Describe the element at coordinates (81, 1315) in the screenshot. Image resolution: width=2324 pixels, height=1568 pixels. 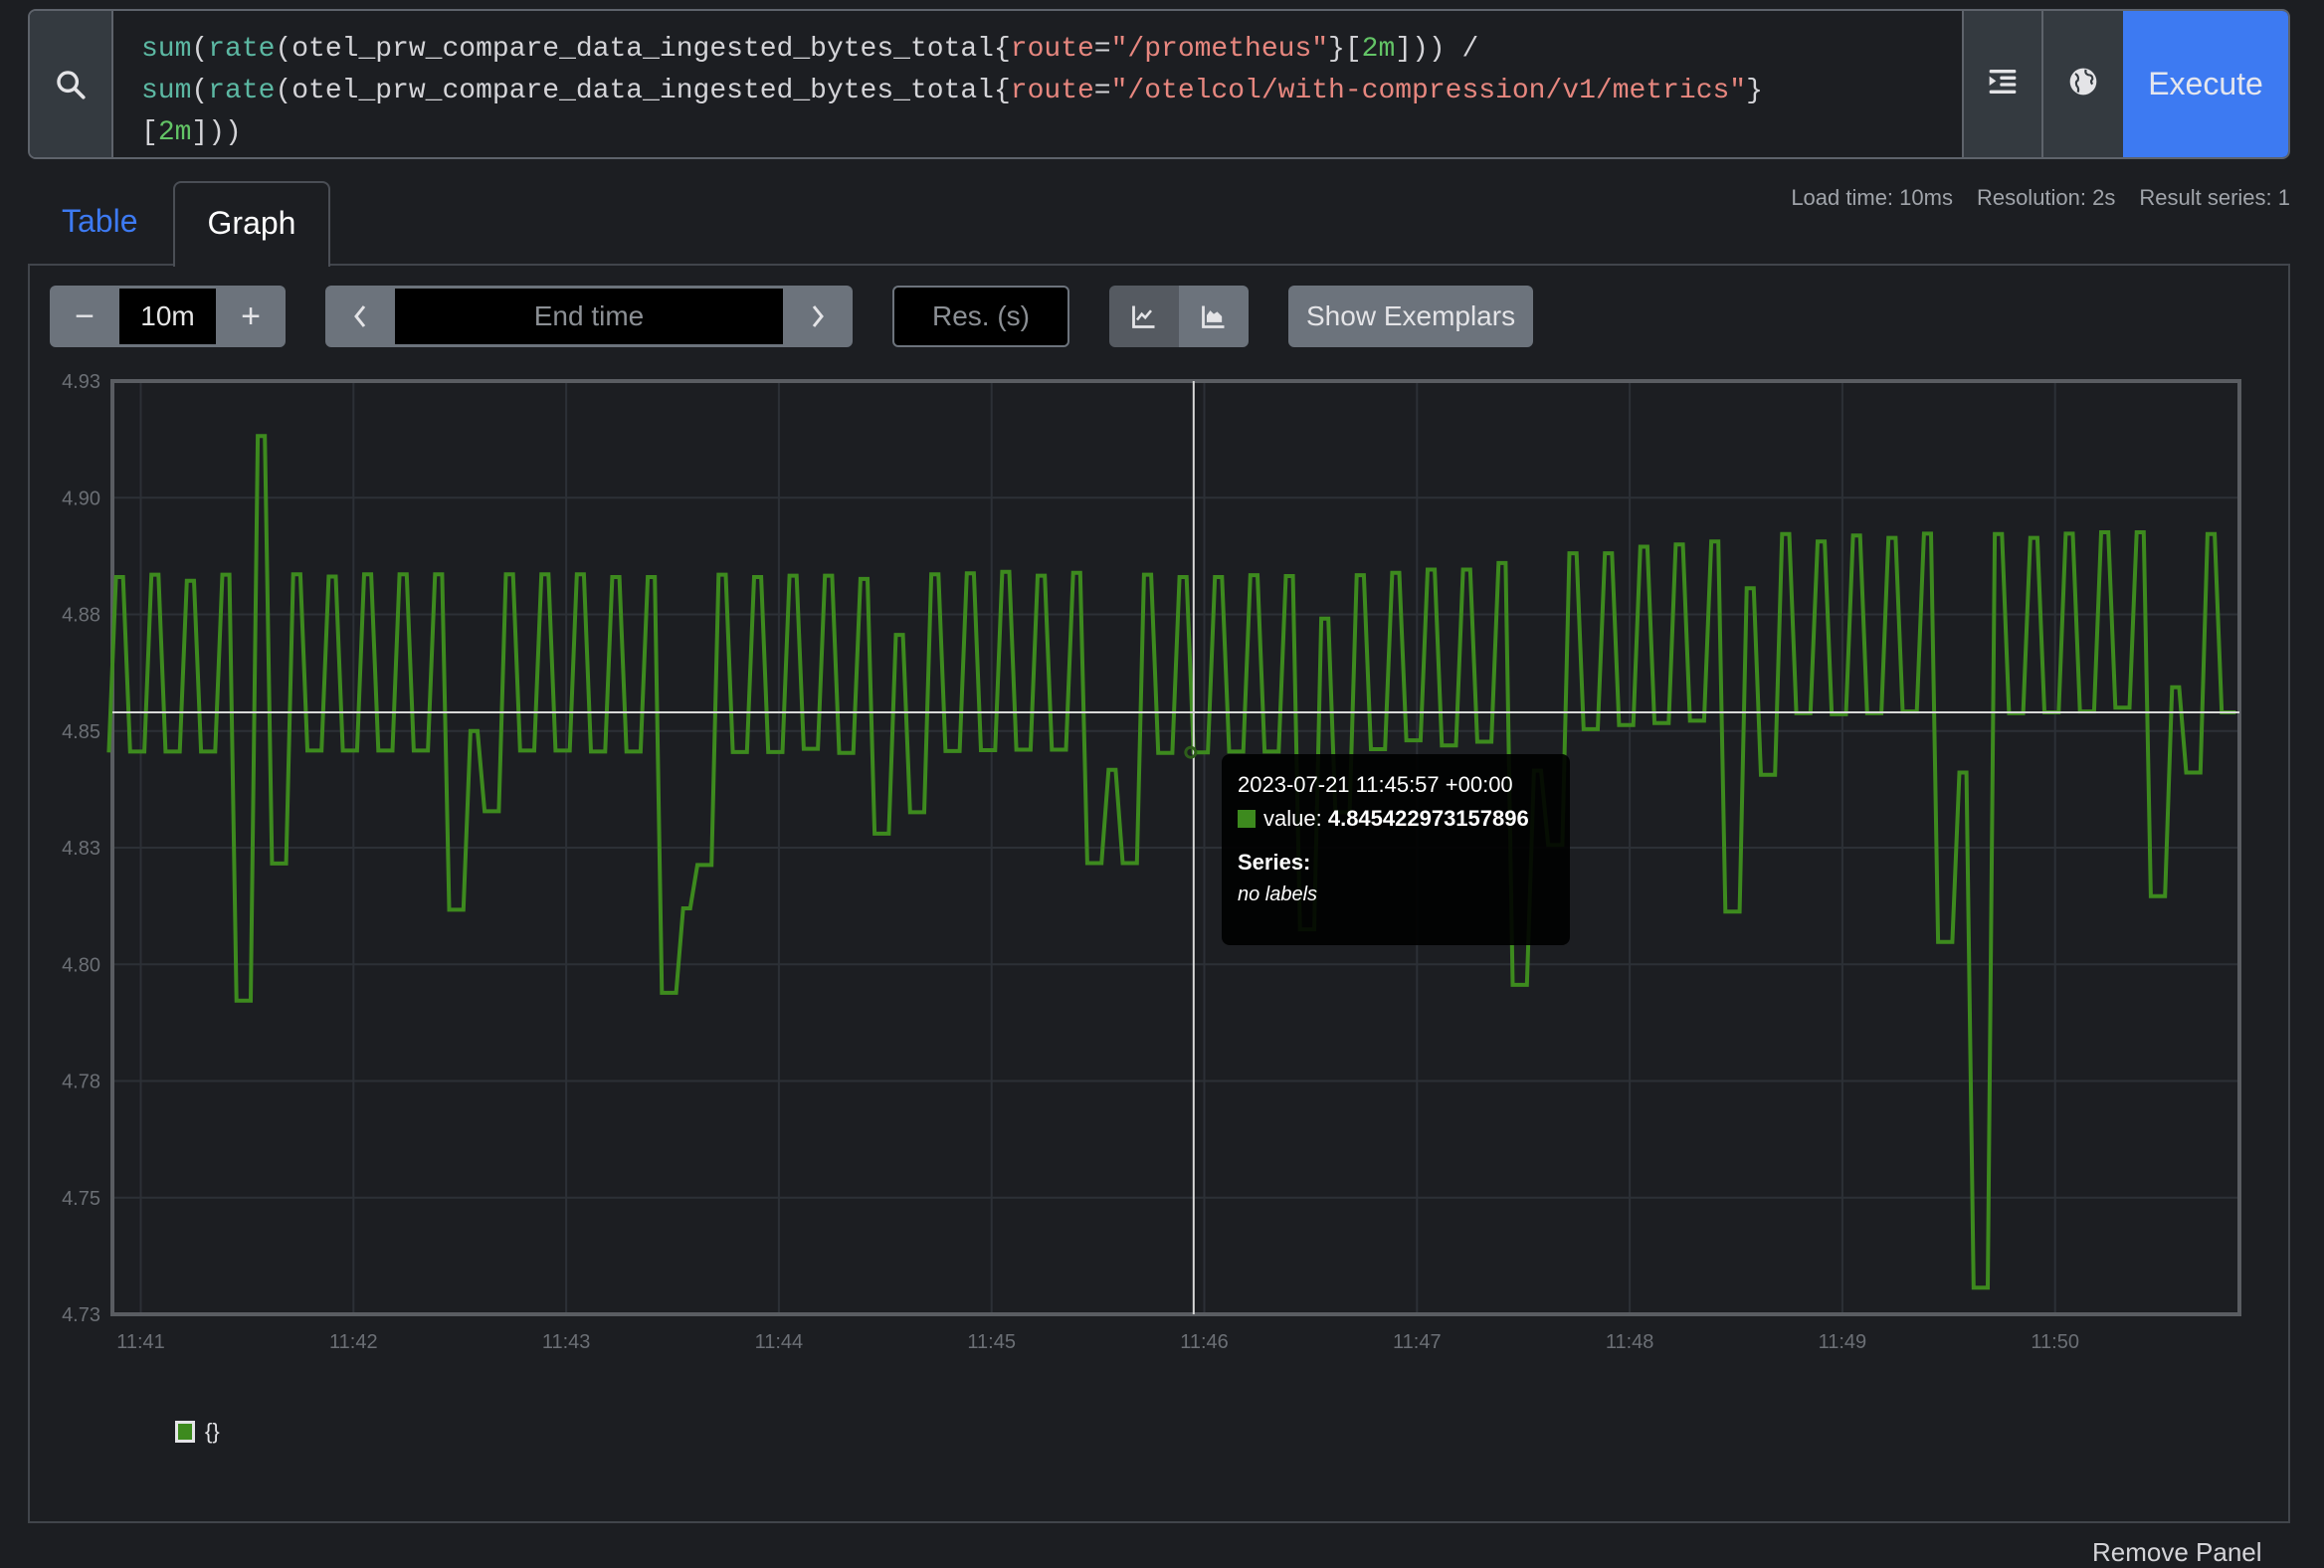
I see `y-tick-label: 4.73` at that location.